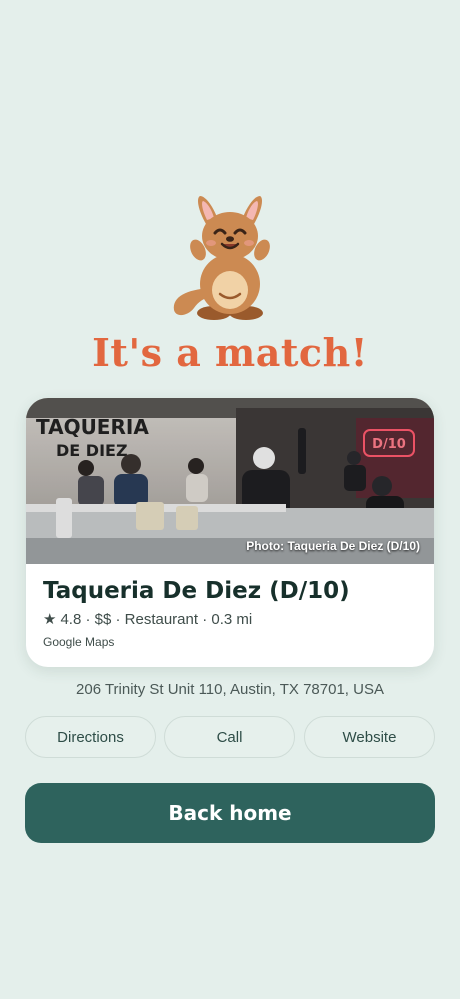 The height and width of the screenshot is (999, 460). What do you see at coordinates (78, 642) in the screenshot?
I see `place-source: Google Maps` at bounding box center [78, 642].